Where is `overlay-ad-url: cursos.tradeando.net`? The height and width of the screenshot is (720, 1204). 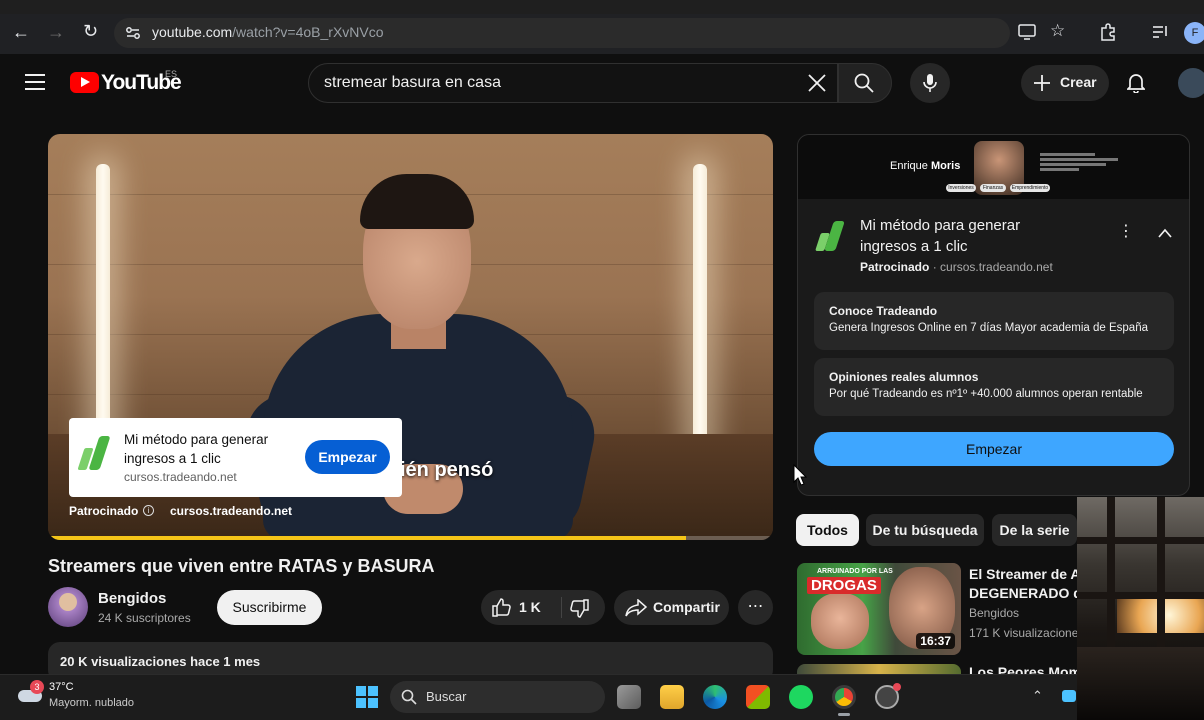 overlay-ad-url: cursos.tradeando.net is located at coordinates (180, 477).